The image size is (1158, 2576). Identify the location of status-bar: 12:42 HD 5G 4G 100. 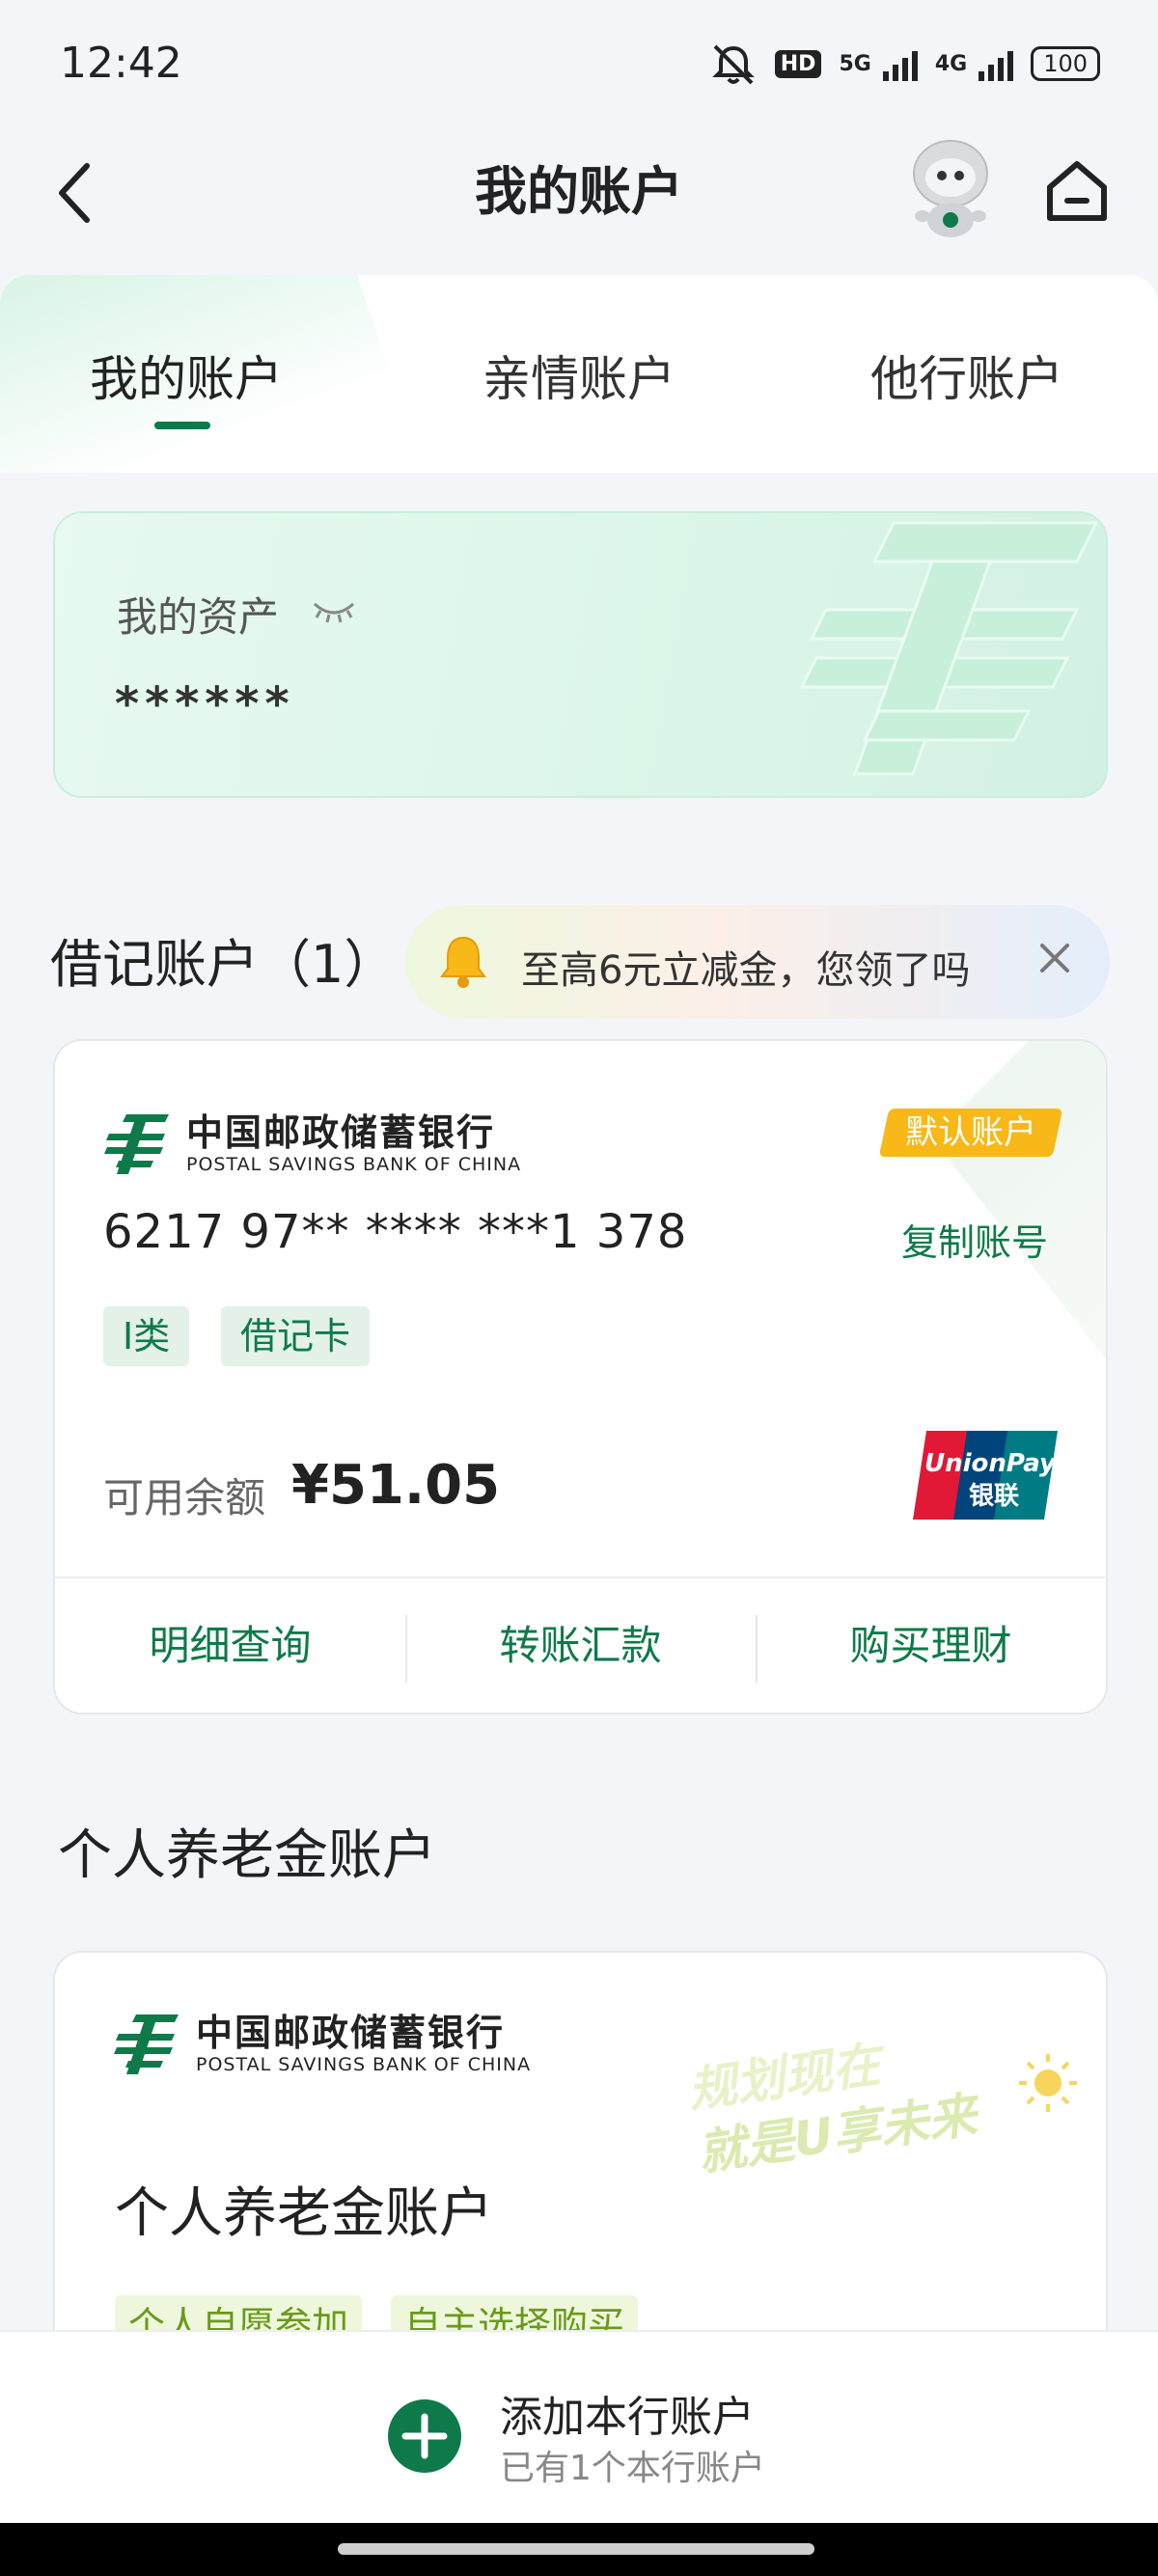
(579, 67).